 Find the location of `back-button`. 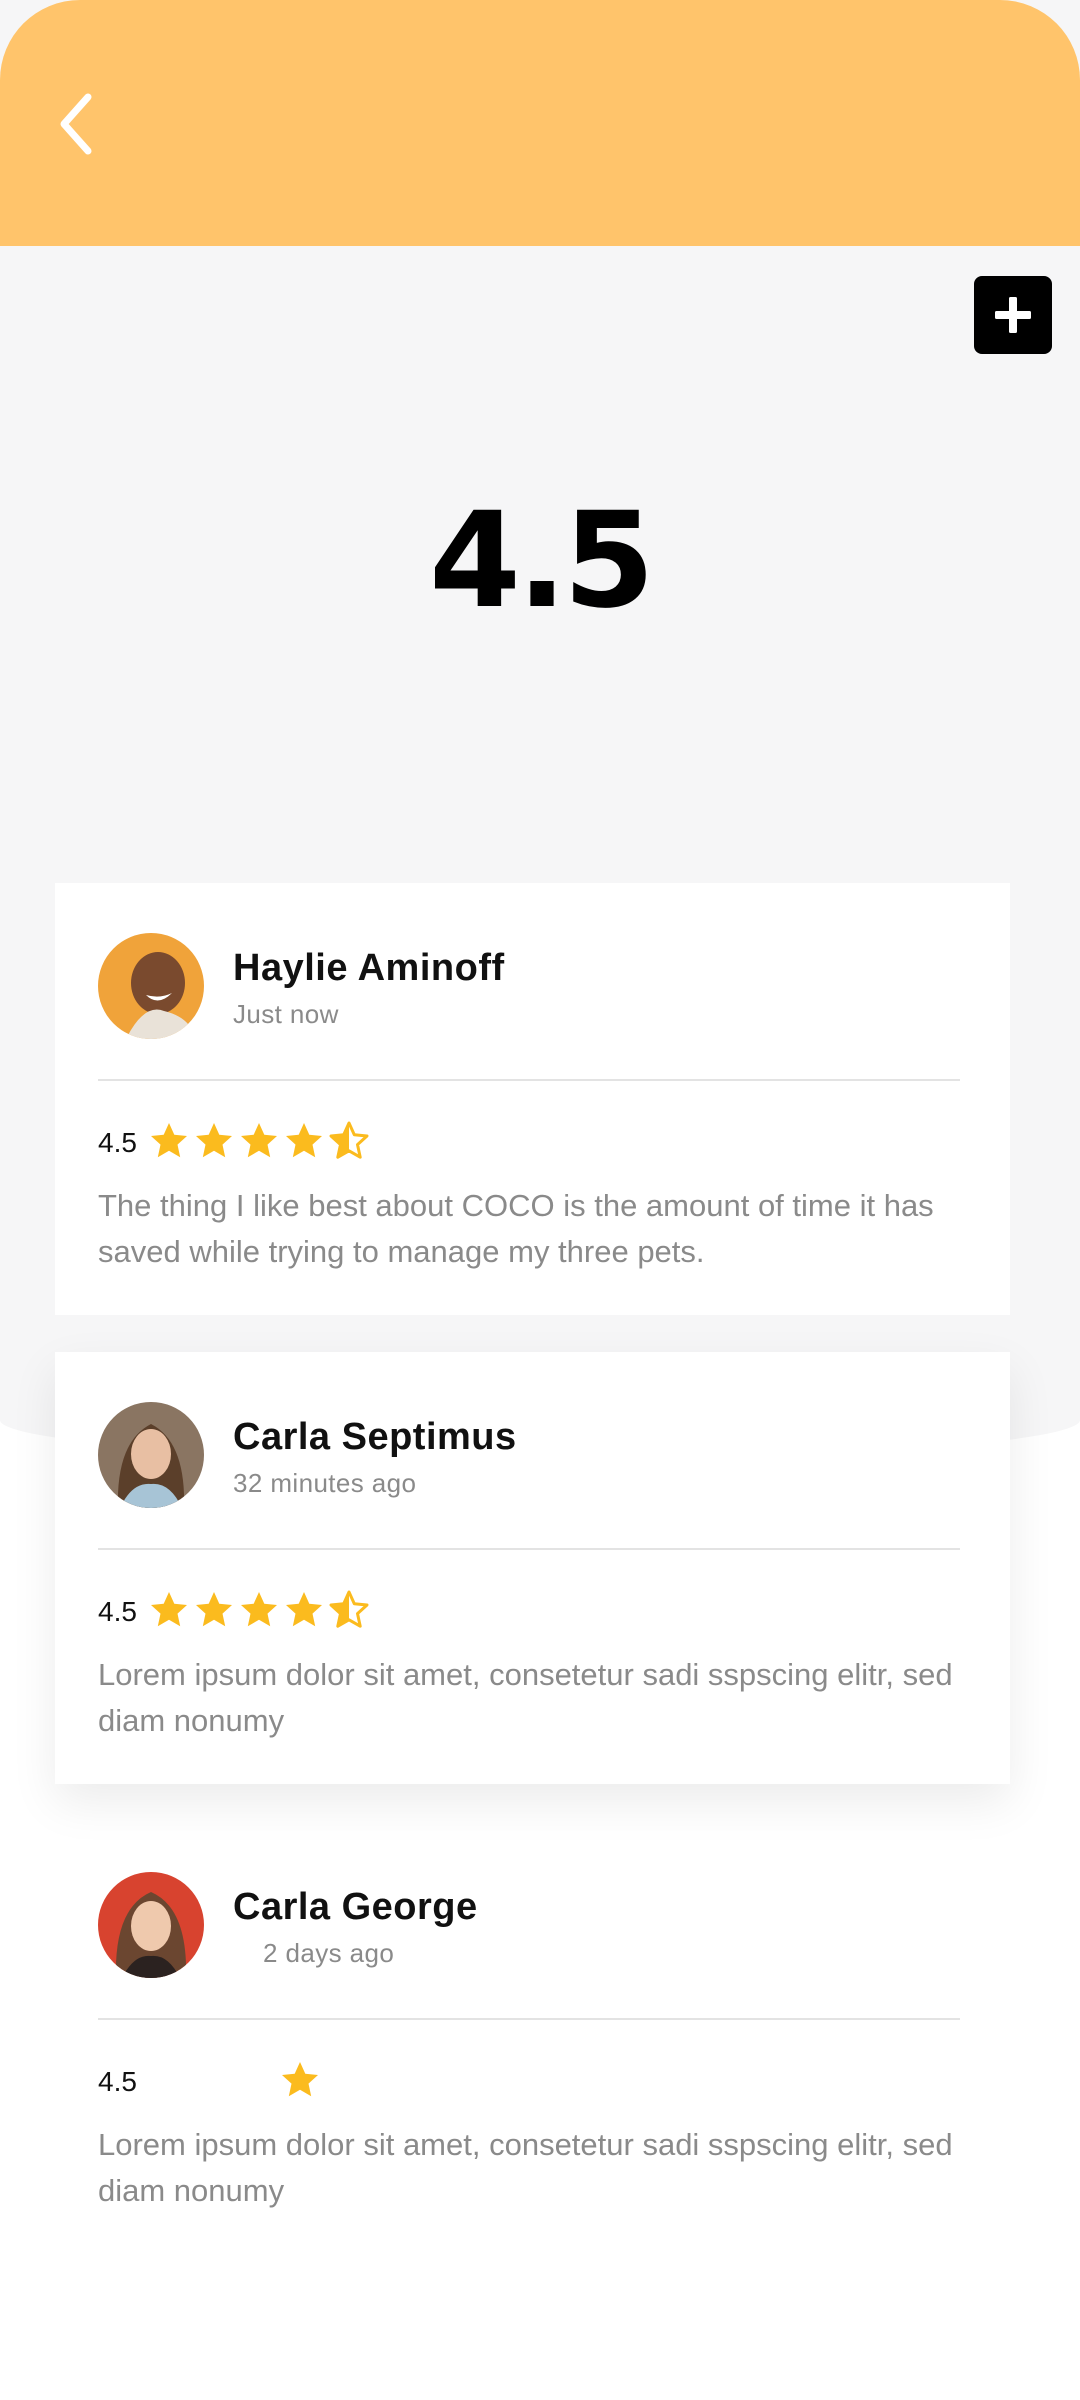

back-button is located at coordinates (76, 124).